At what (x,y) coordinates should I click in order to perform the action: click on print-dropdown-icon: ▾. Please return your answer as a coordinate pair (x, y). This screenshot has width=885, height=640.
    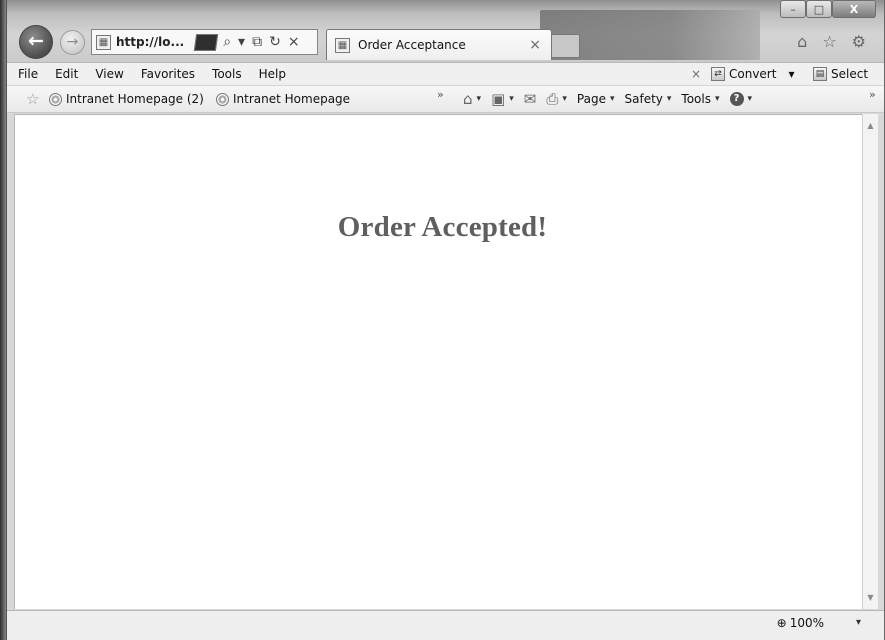
    Looking at the image, I should click on (564, 99).